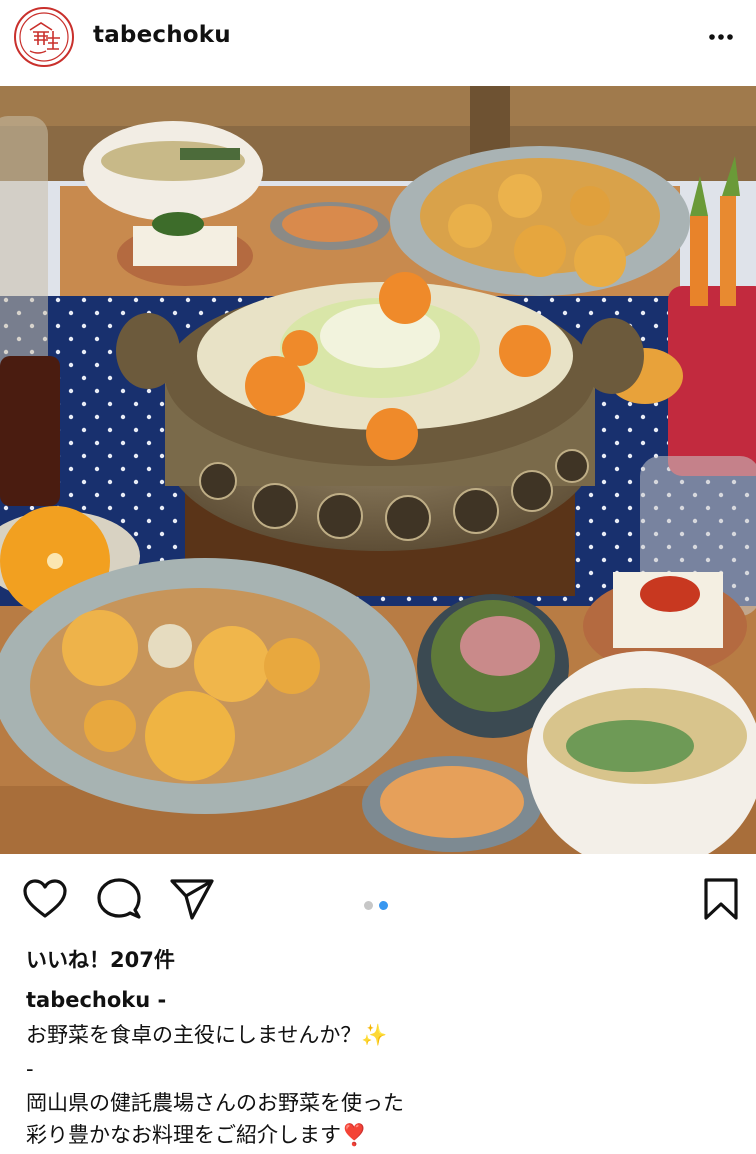 The height and width of the screenshot is (1154, 756). I want to click on post-username: tabechoku, so click(162, 35).